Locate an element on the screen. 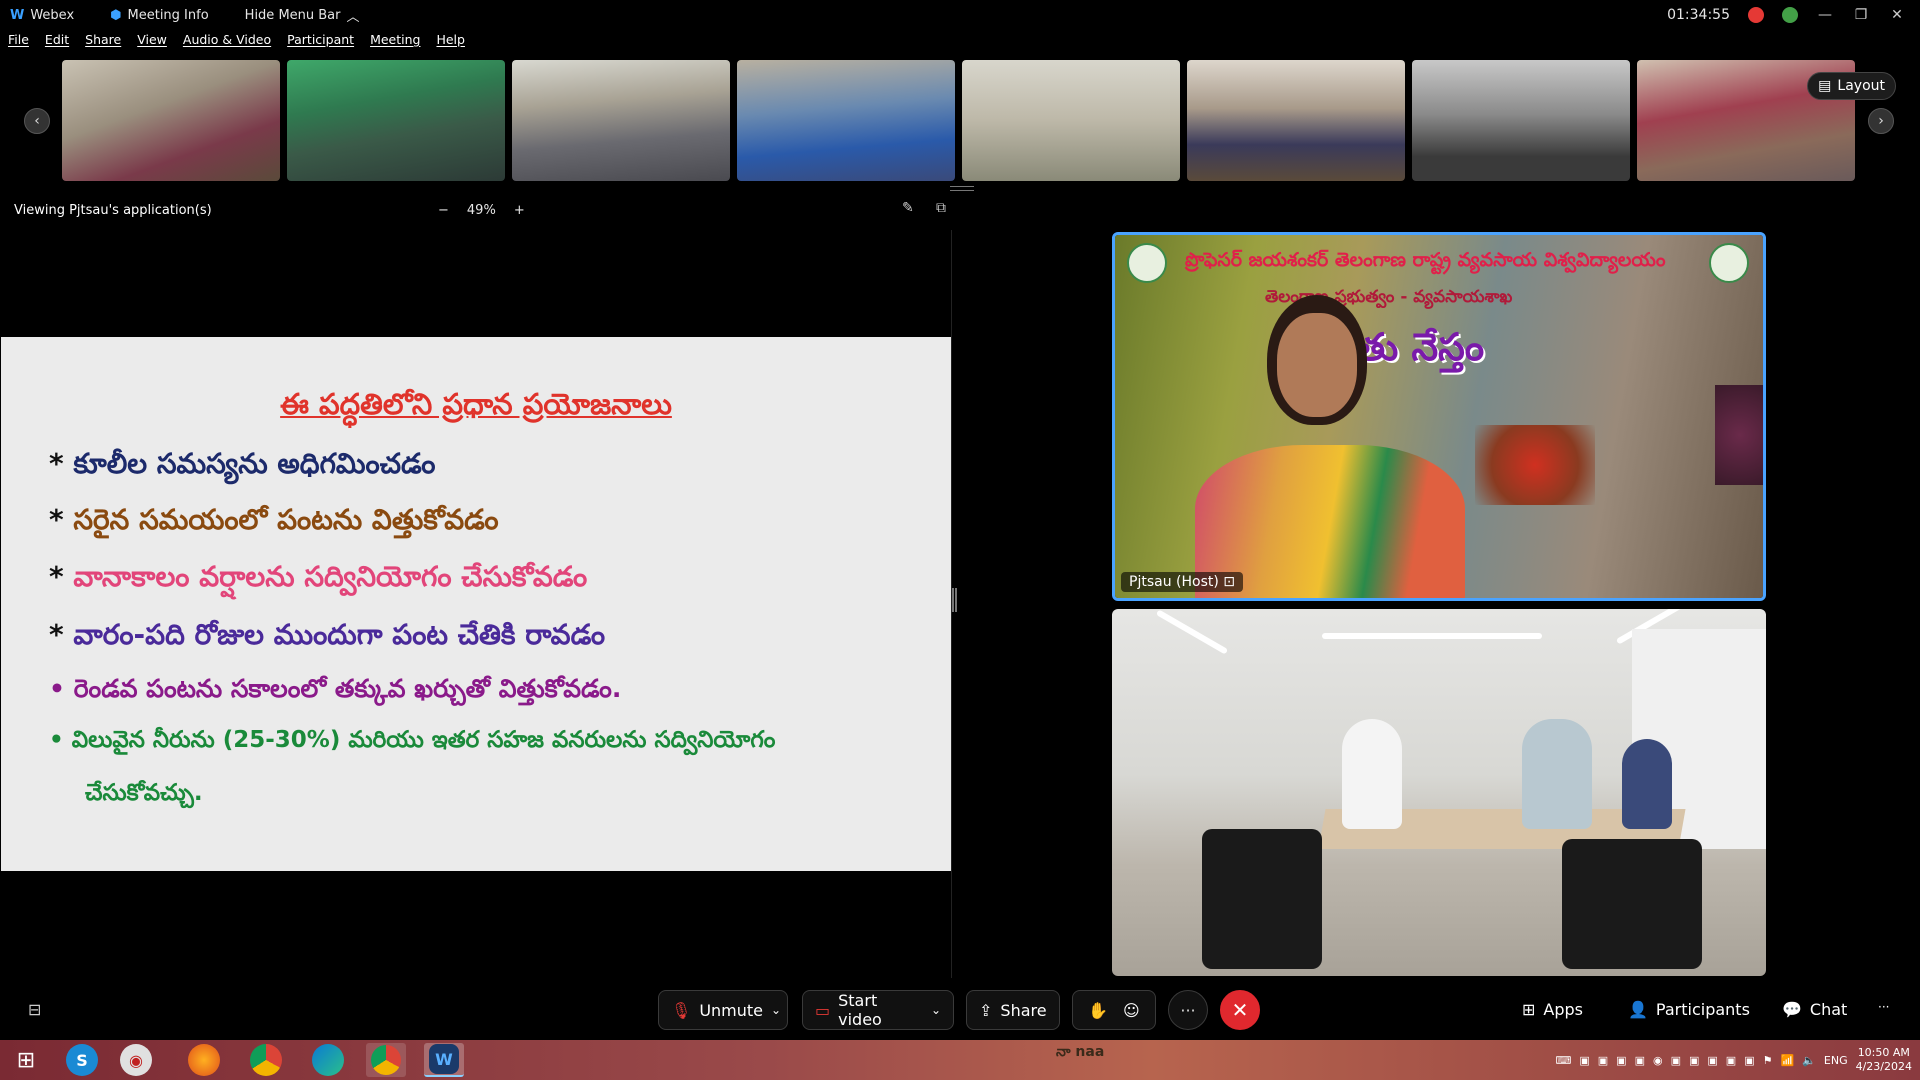 The width and height of the screenshot is (1920, 1080). restore-icon: ❐ is located at coordinates (1861, 15).